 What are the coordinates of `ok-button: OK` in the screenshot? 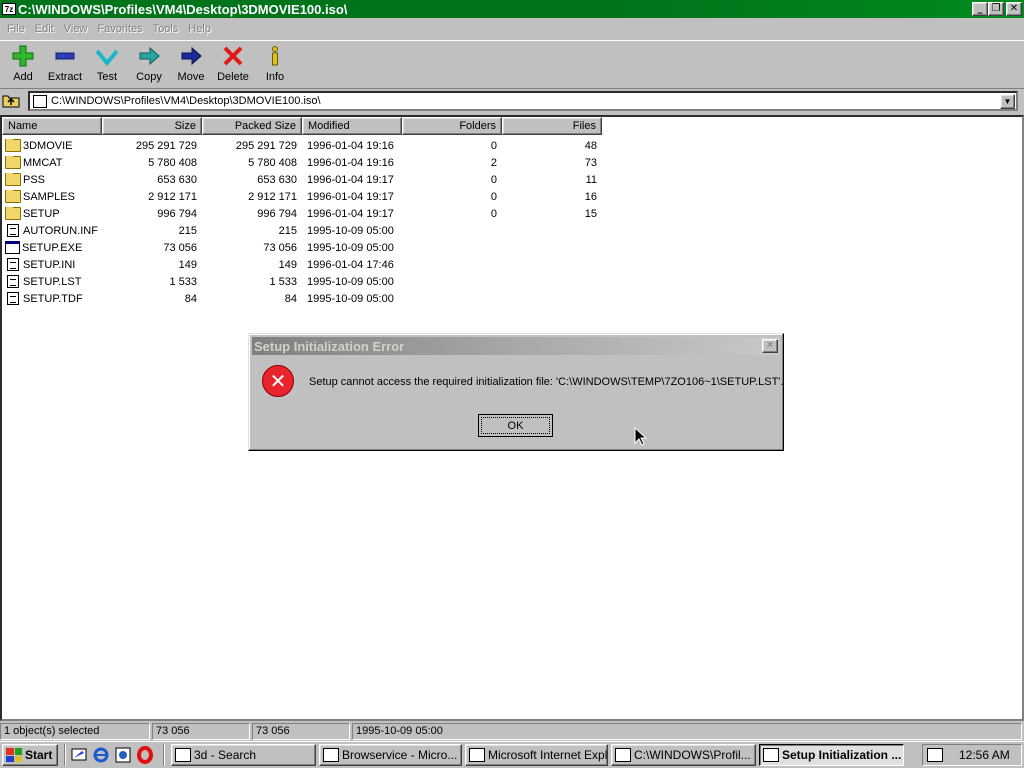 It's located at (515, 425).